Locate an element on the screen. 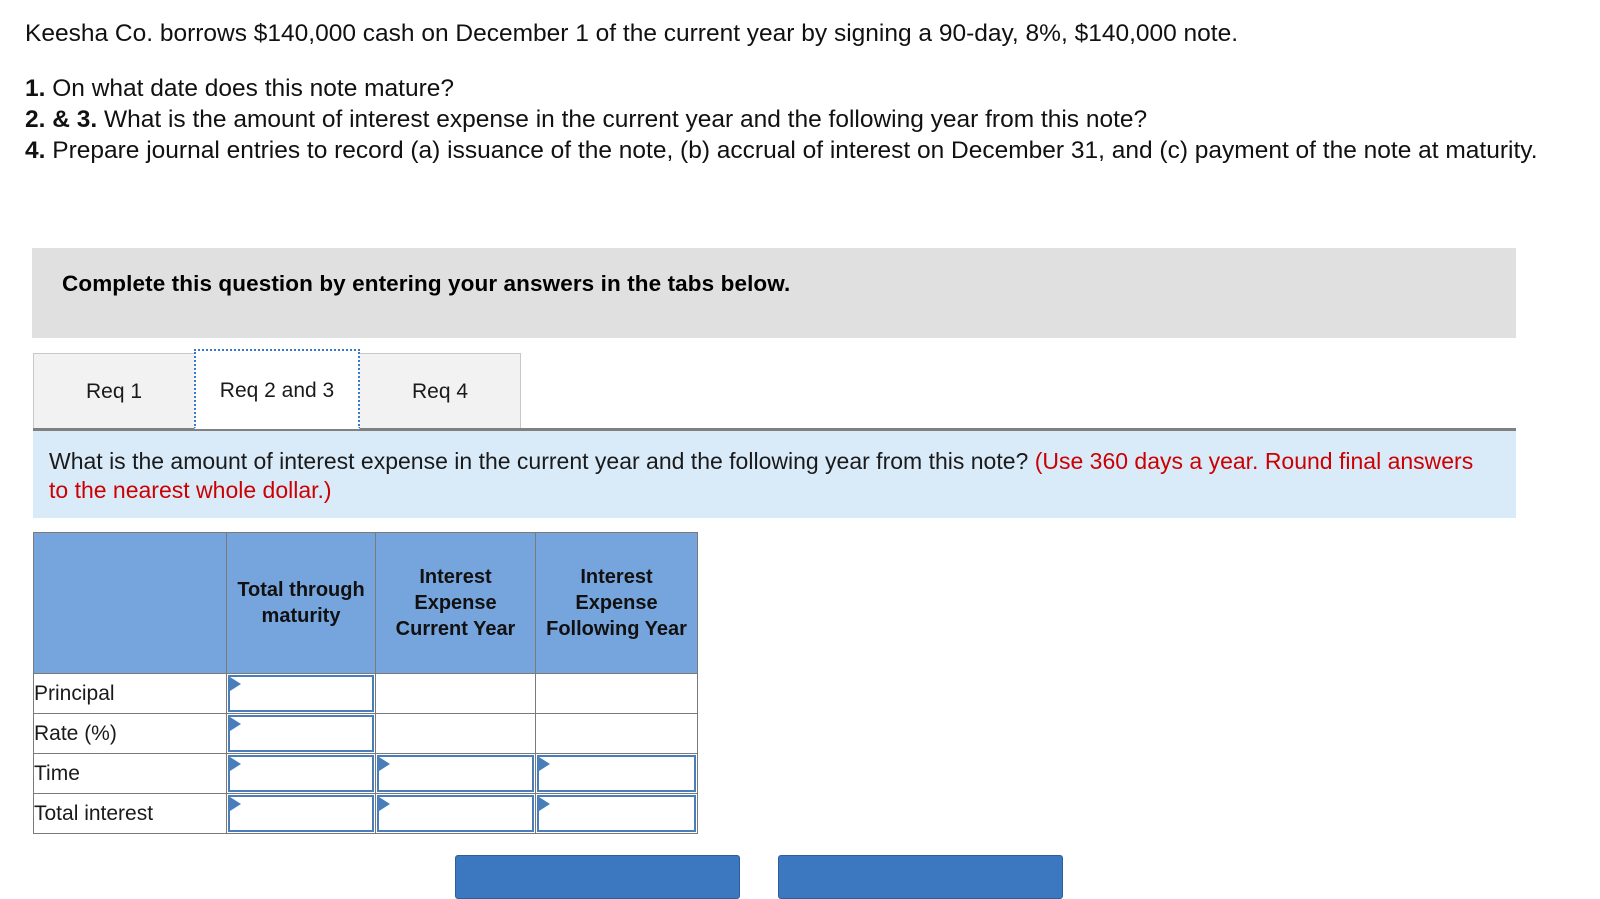 The image size is (1600, 899). cell-time-current-year is located at coordinates (455, 773).